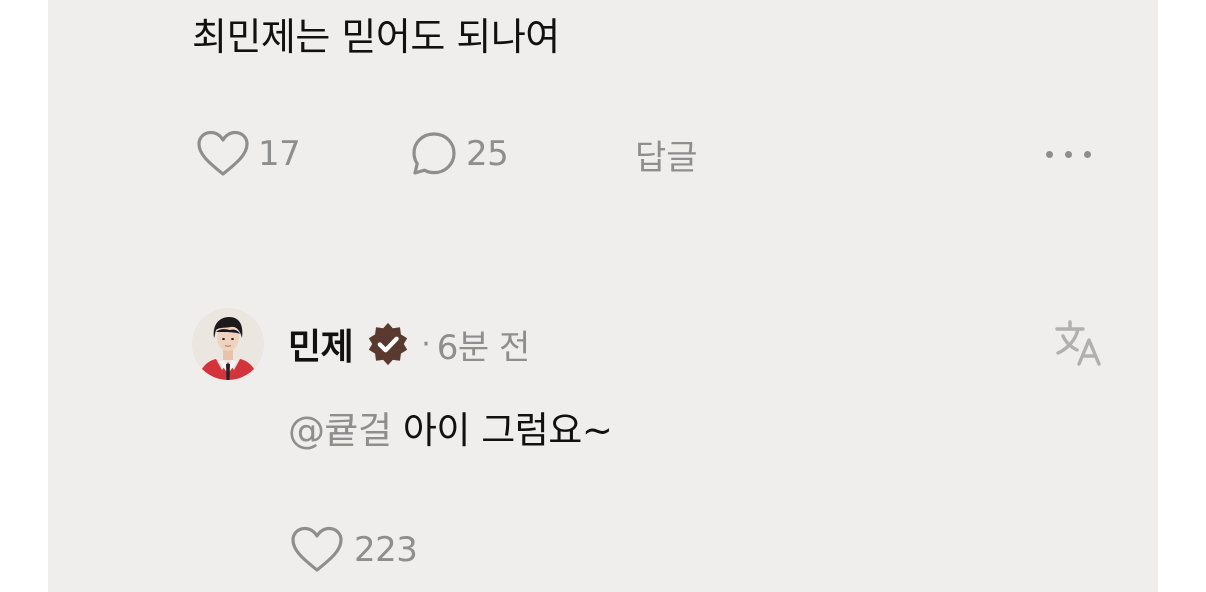  I want to click on reply-header: 민제 · 6분 전, so click(409, 344).